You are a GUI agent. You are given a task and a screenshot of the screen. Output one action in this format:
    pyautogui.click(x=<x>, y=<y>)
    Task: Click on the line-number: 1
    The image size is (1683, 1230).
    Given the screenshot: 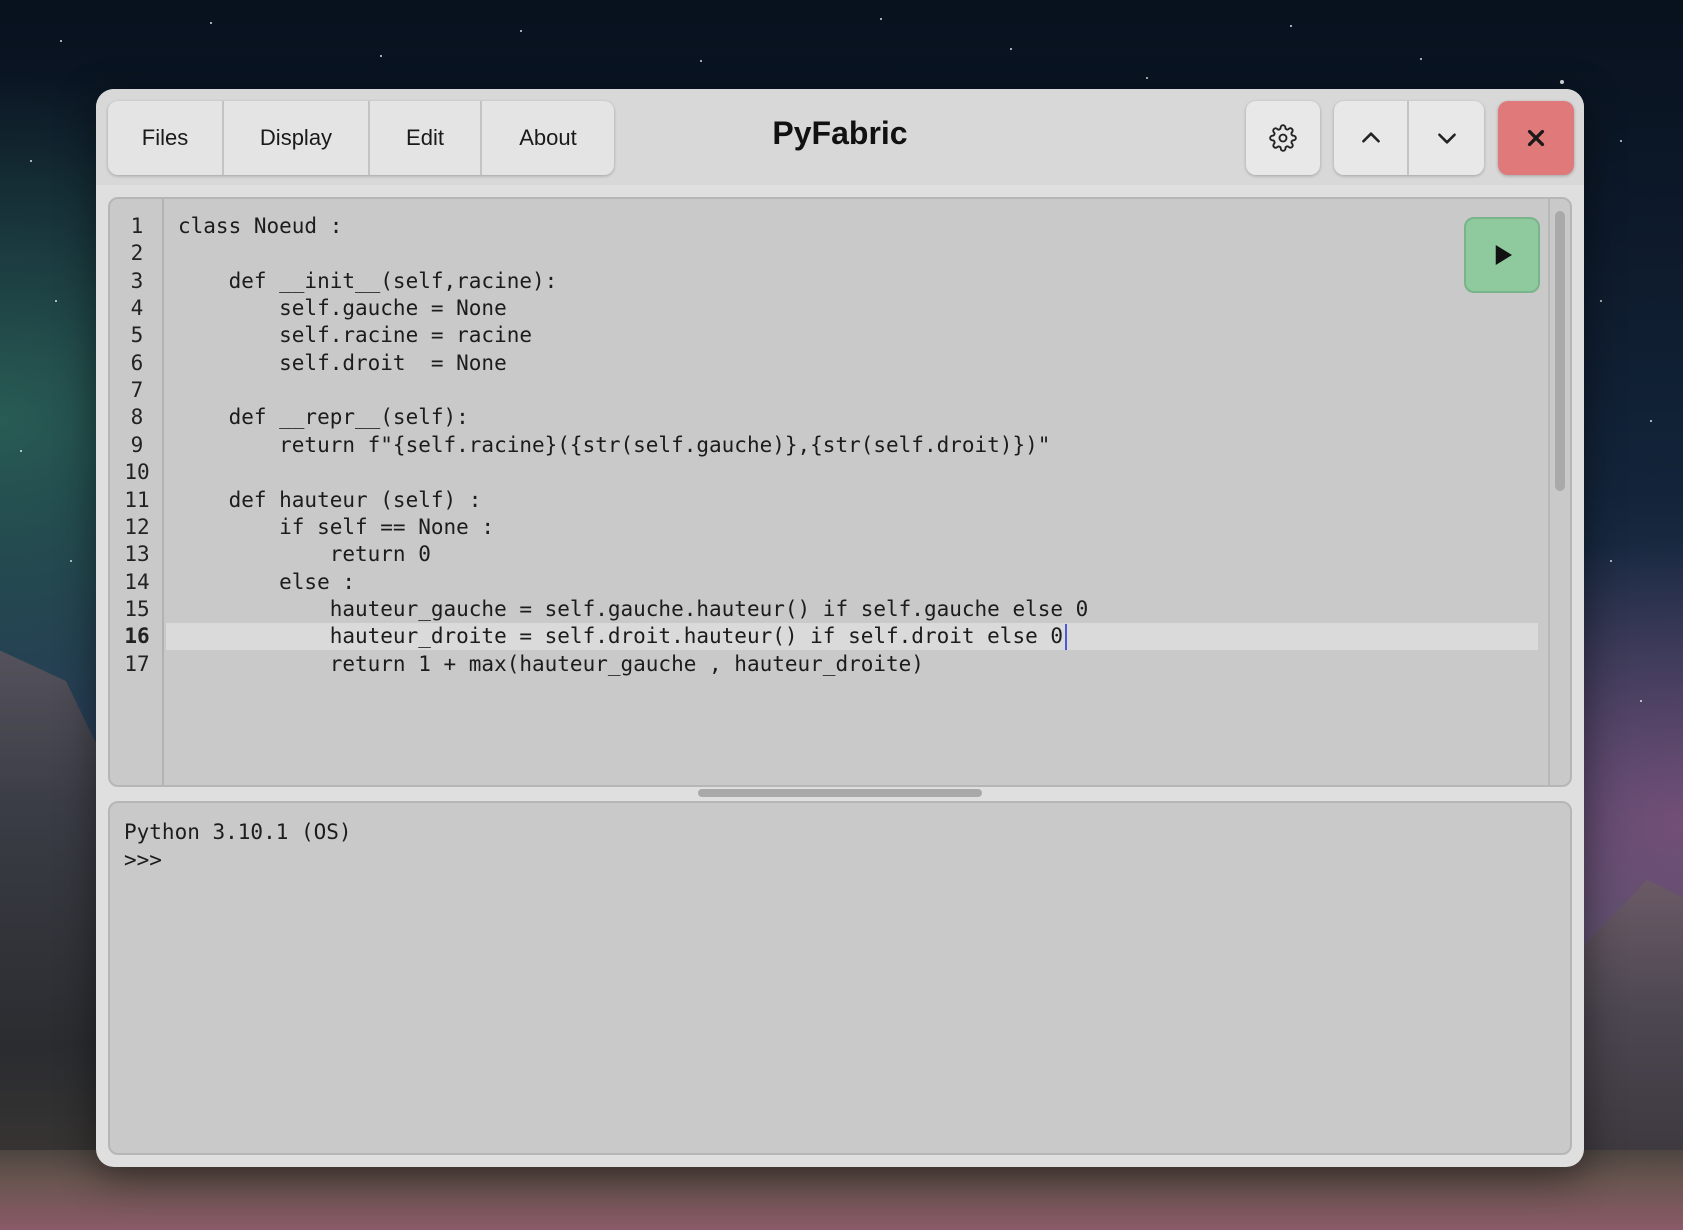 What is the action you would take?
    pyautogui.click(x=137, y=226)
    